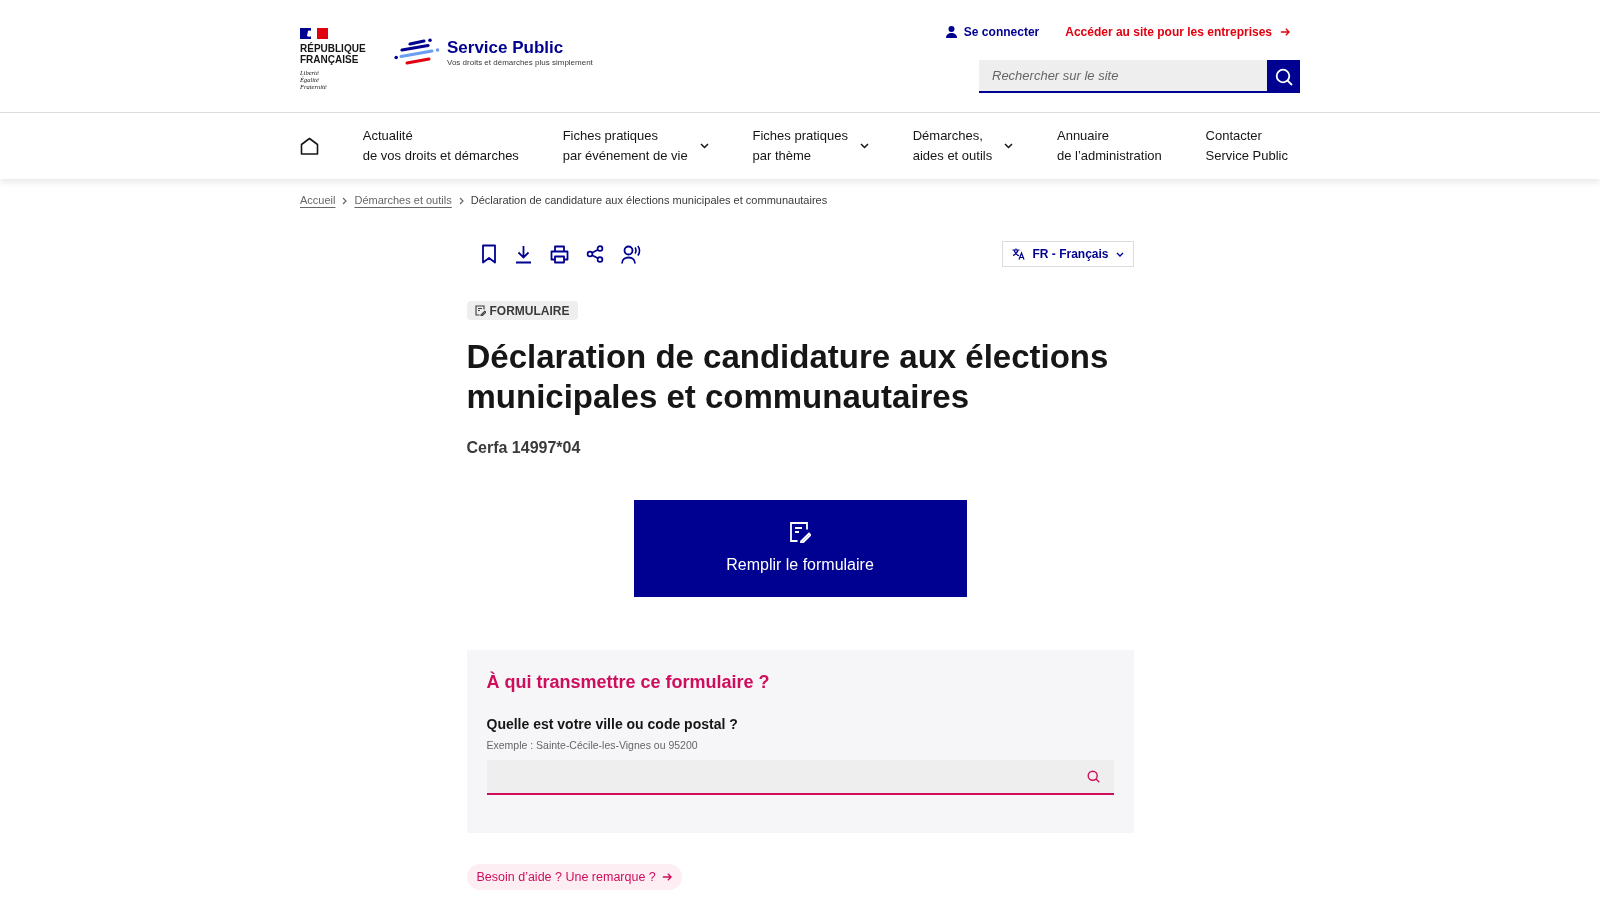 This screenshot has width=1600, height=900. I want to click on form-icon, so click(480, 310).